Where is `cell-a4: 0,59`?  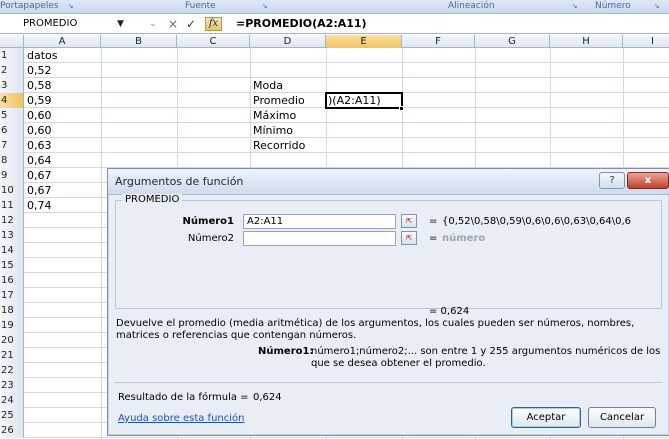
cell-a4: 0,59 is located at coordinates (62, 100).